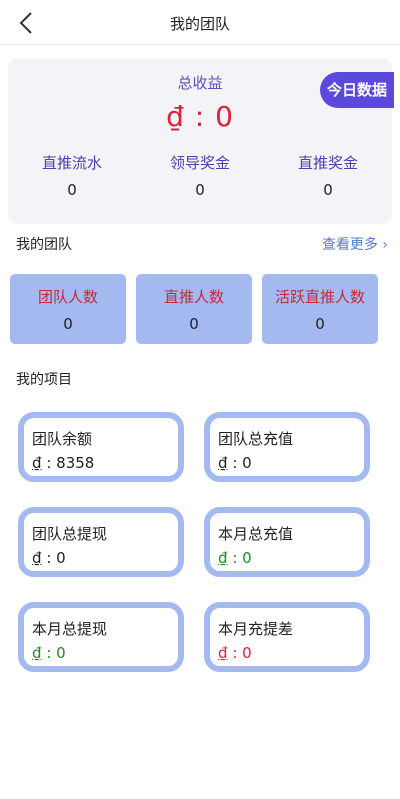  What do you see at coordinates (68, 309) in the screenshot?
I see `team-size-tile: 团队人数 0` at bounding box center [68, 309].